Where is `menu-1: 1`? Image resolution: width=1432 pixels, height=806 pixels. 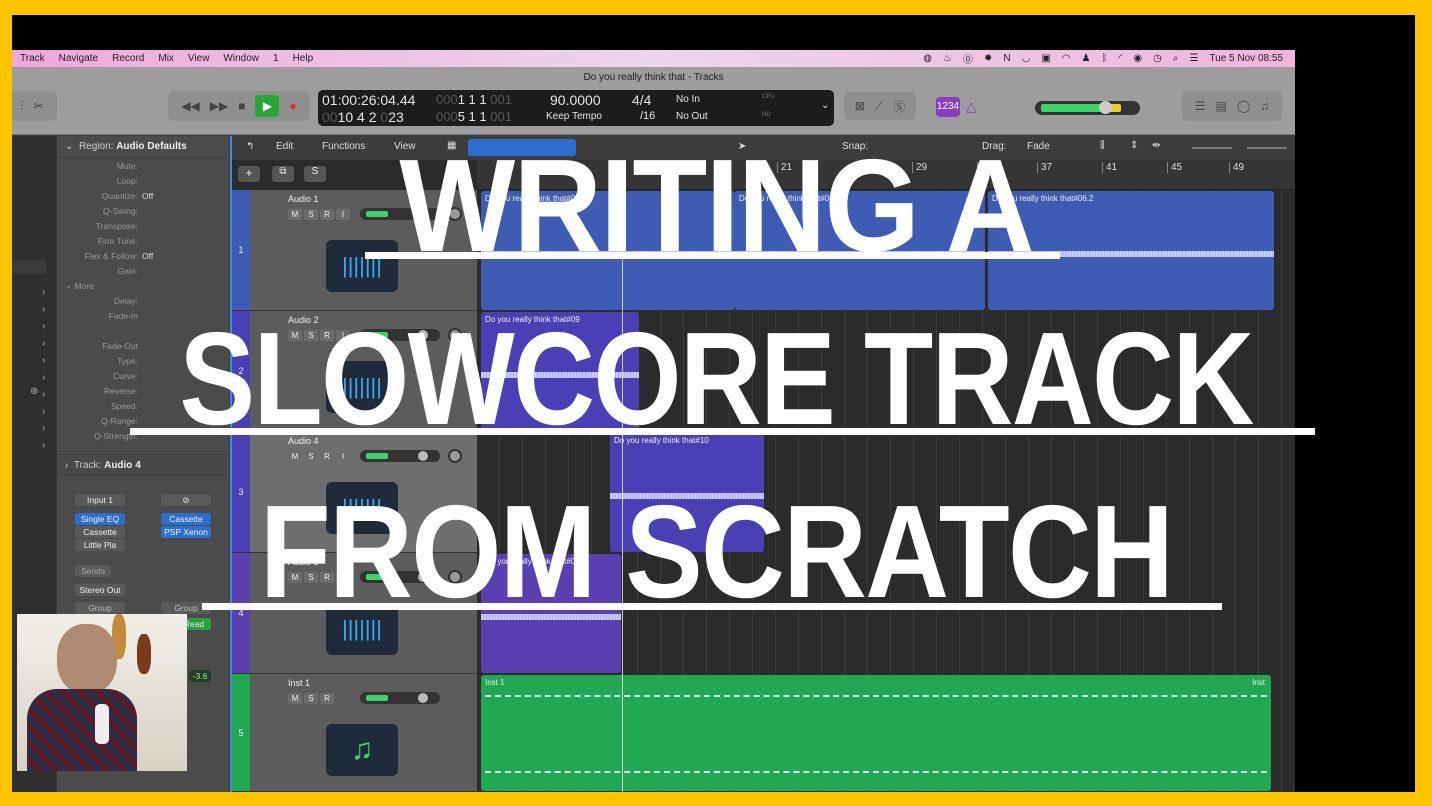
menu-1: 1 is located at coordinates (276, 58).